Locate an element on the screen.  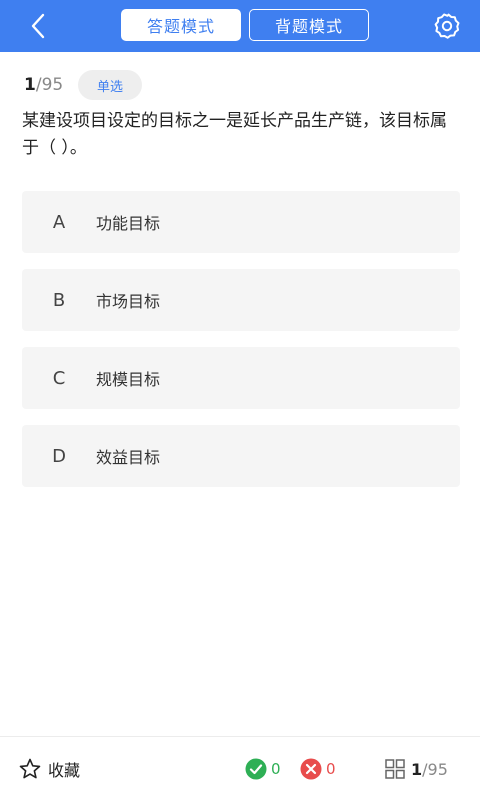
wrong-count: 0 is located at coordinates (318, 769).